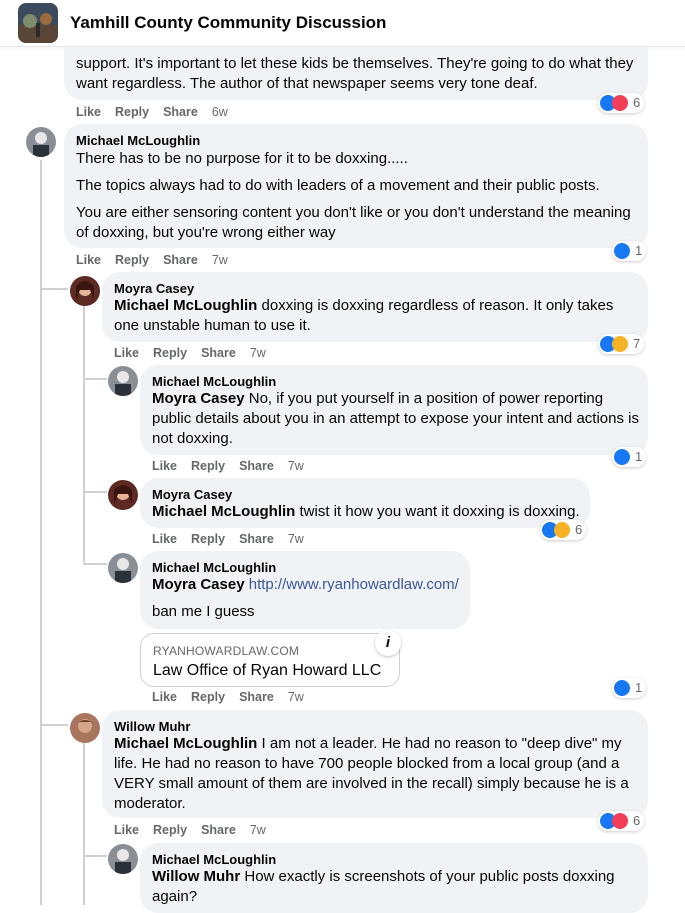  What do you see at coordinates (226, 651) in the screenshot?
I see `preview-domain: RYANHOWARDLAW.COM` at bounding box center [226, 651].